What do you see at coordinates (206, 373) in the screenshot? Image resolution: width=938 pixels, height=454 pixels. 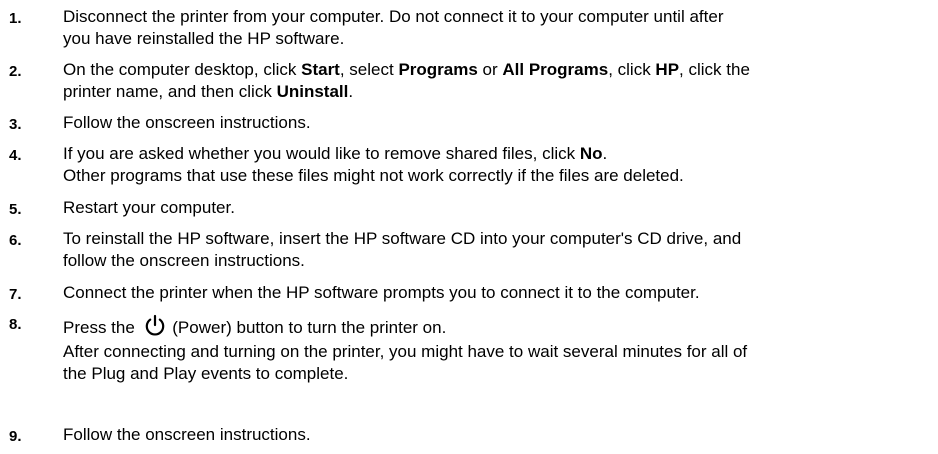 I see `step-line: the Plug and Play events to complete.` at bounding box center [206, 373].